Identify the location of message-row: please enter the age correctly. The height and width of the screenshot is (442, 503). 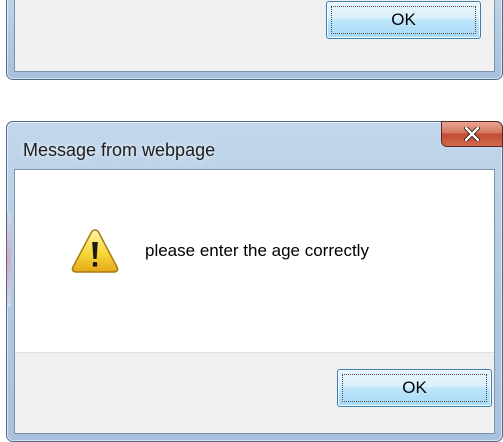
(220, 251).